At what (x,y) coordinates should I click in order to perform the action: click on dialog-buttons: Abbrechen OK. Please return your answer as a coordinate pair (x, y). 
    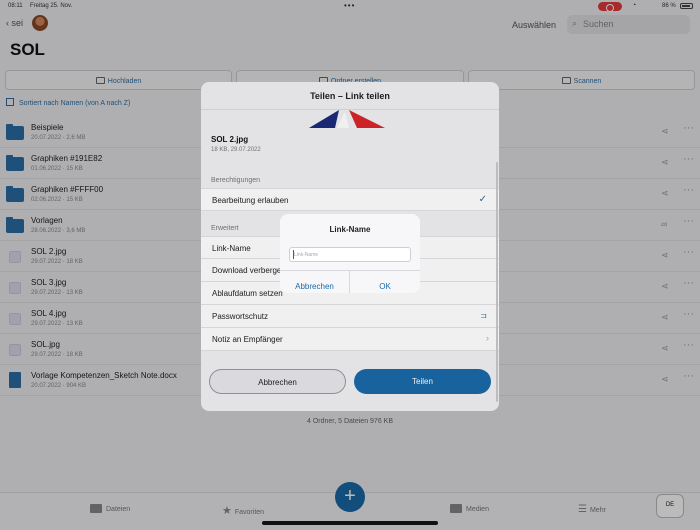
    Looking at the image, I should click on (350, 281).